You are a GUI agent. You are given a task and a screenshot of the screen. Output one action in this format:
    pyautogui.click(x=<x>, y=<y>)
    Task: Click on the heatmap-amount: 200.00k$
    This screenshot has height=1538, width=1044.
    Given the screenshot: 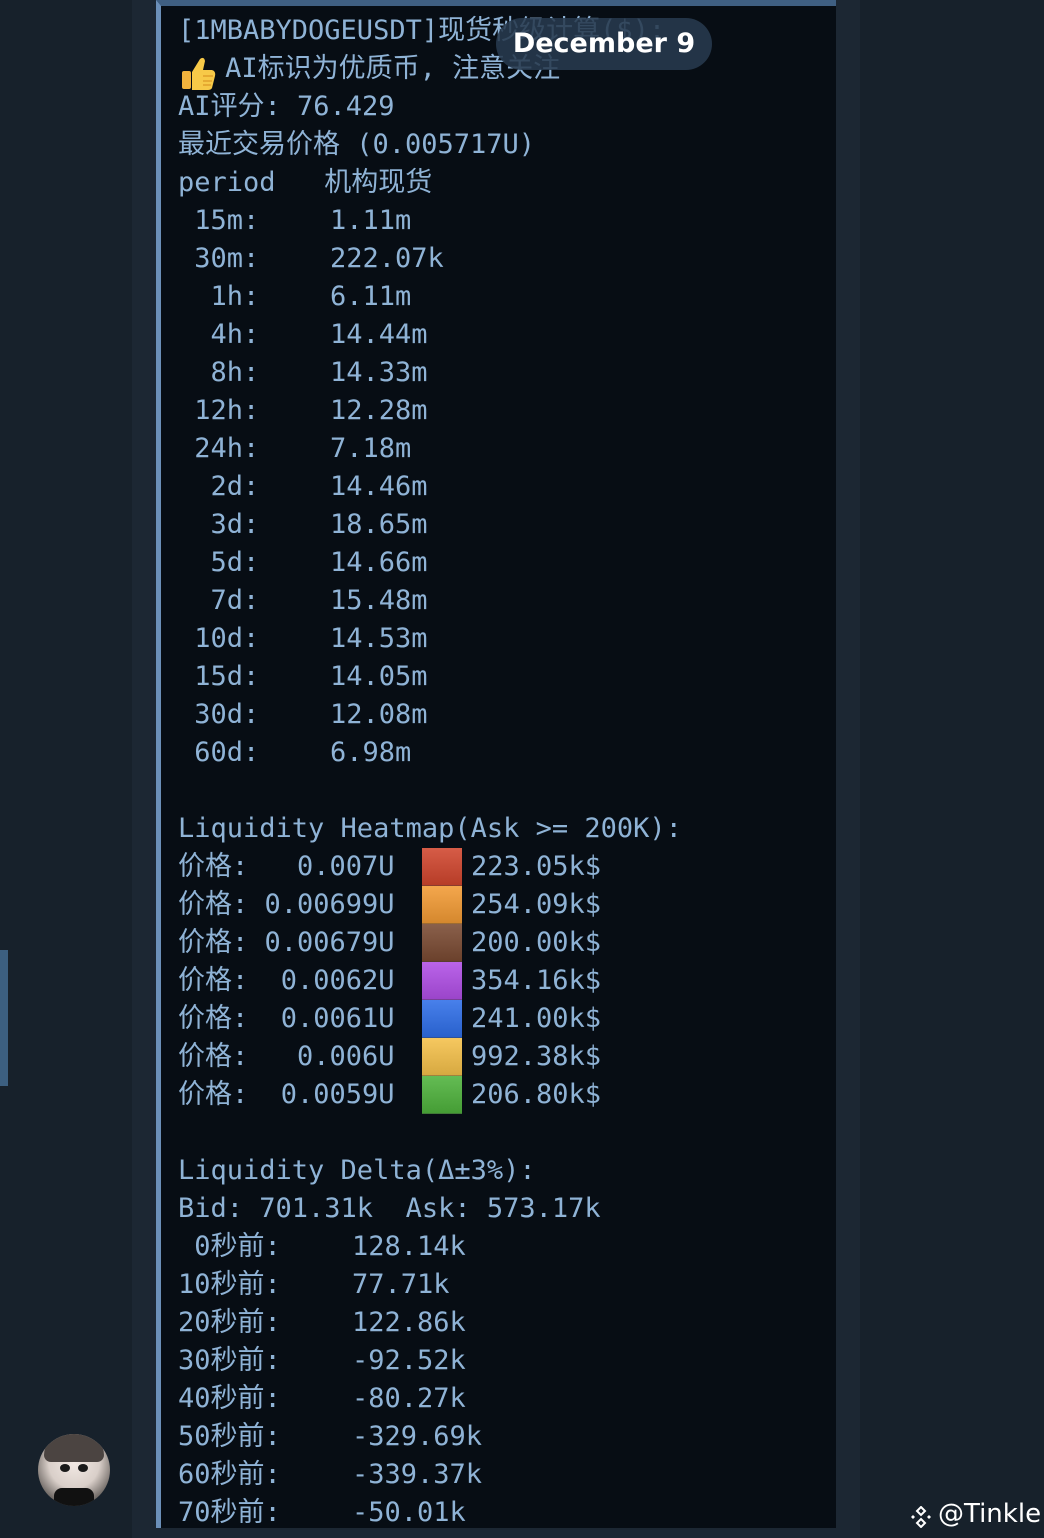 What is the action you would take?
    pyautogui.click(x=536, y=942)
    